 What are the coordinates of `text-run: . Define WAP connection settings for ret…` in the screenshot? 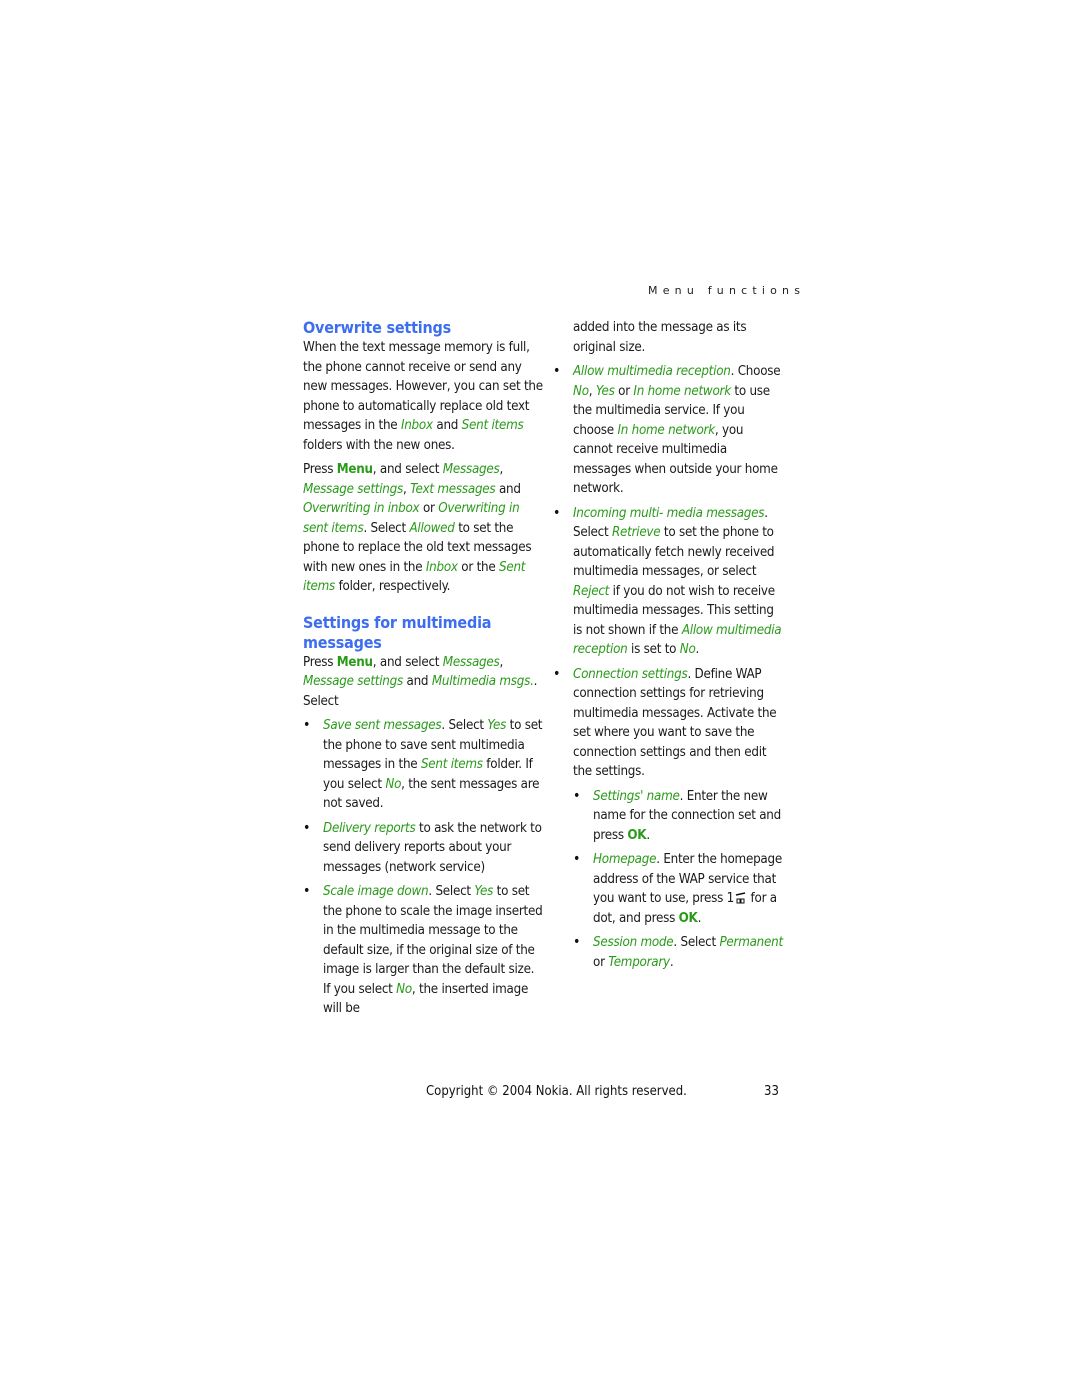 It's located at (675, 723).